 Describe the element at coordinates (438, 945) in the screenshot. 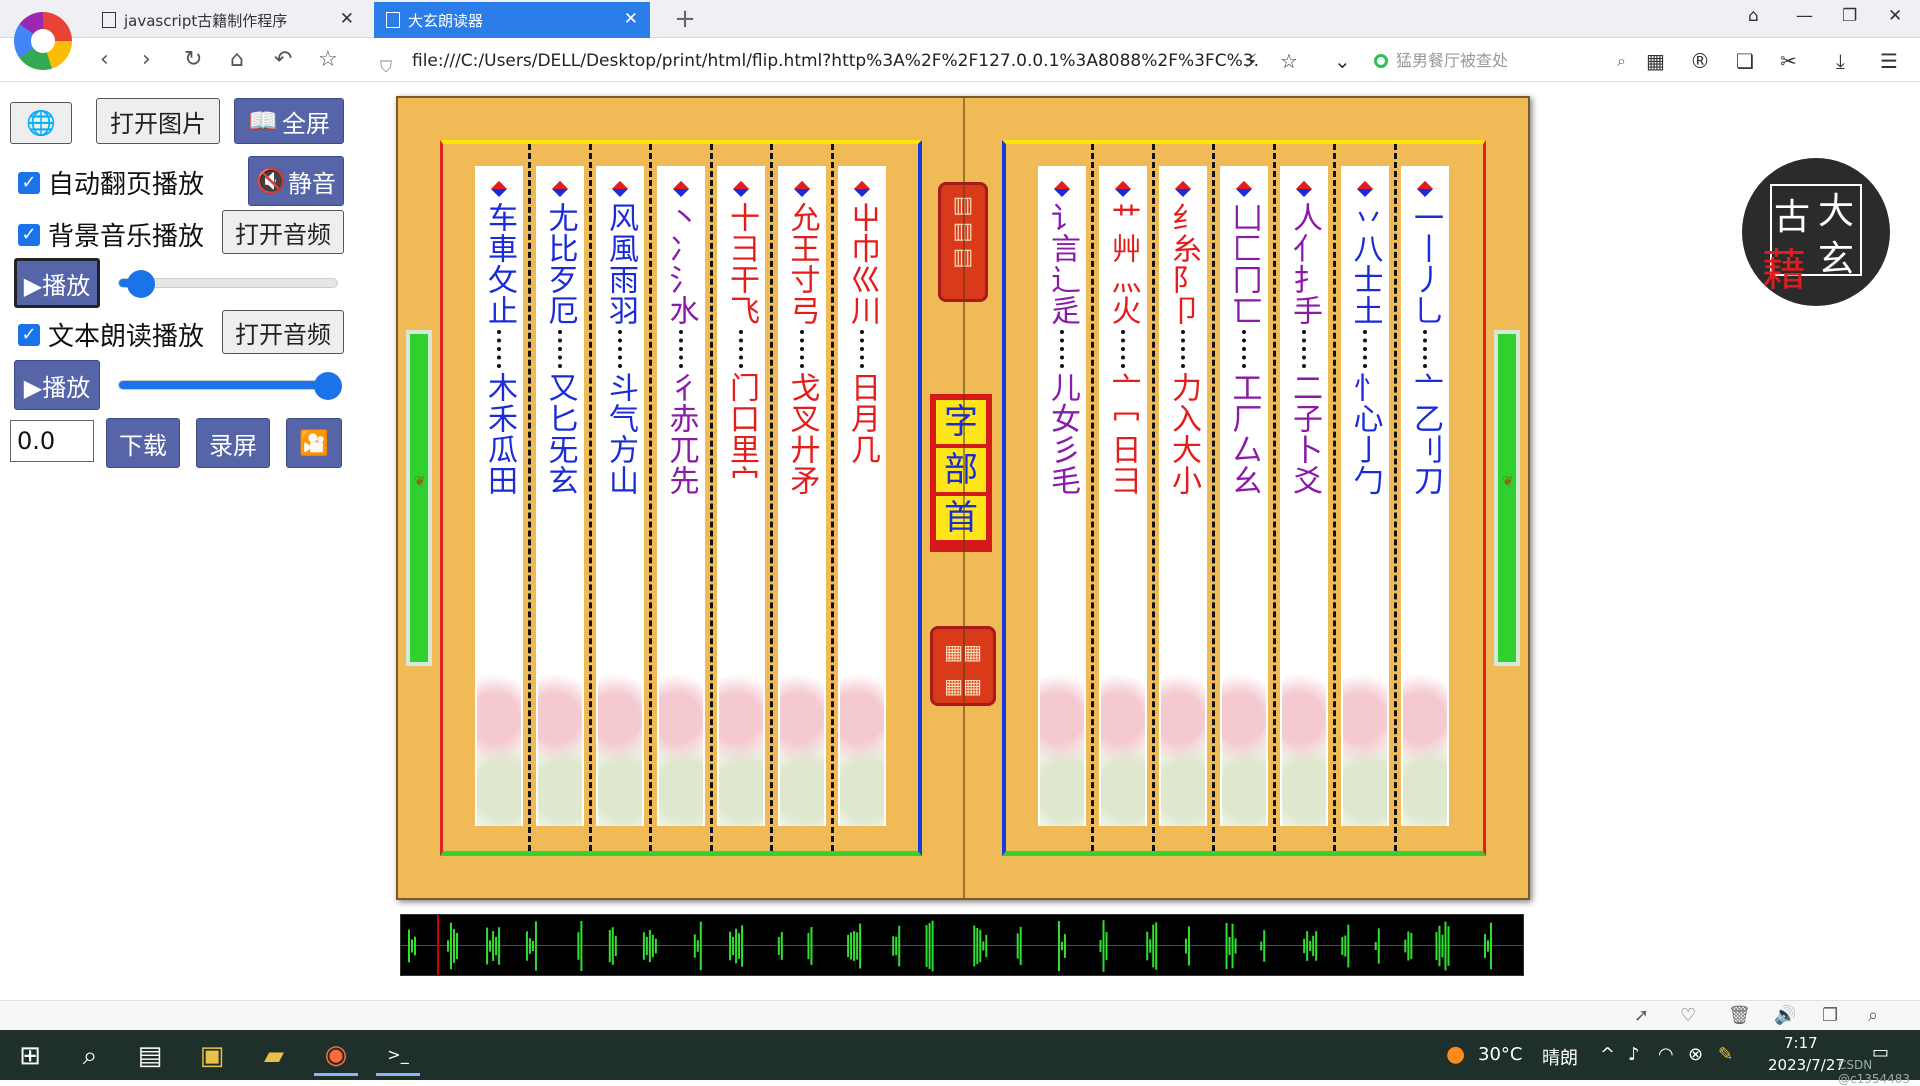

I see `playhead-cursor` at that location.